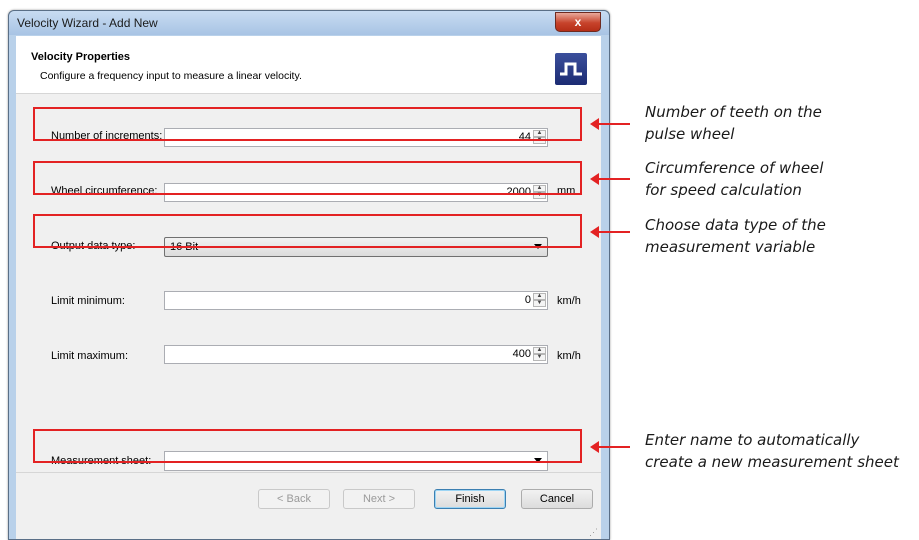 This screenshot has height=540, width=919. I want to click on limit-max-unit: km/h, so click(569, 356).